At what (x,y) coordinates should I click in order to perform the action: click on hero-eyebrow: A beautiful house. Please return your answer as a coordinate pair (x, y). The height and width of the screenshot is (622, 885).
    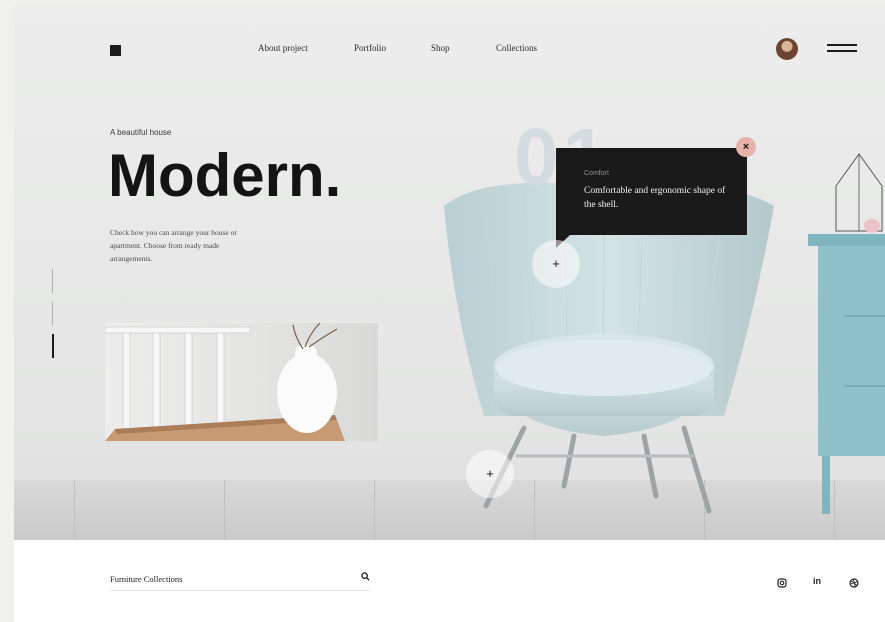
    Looking at the image, I should click on (141, 132).